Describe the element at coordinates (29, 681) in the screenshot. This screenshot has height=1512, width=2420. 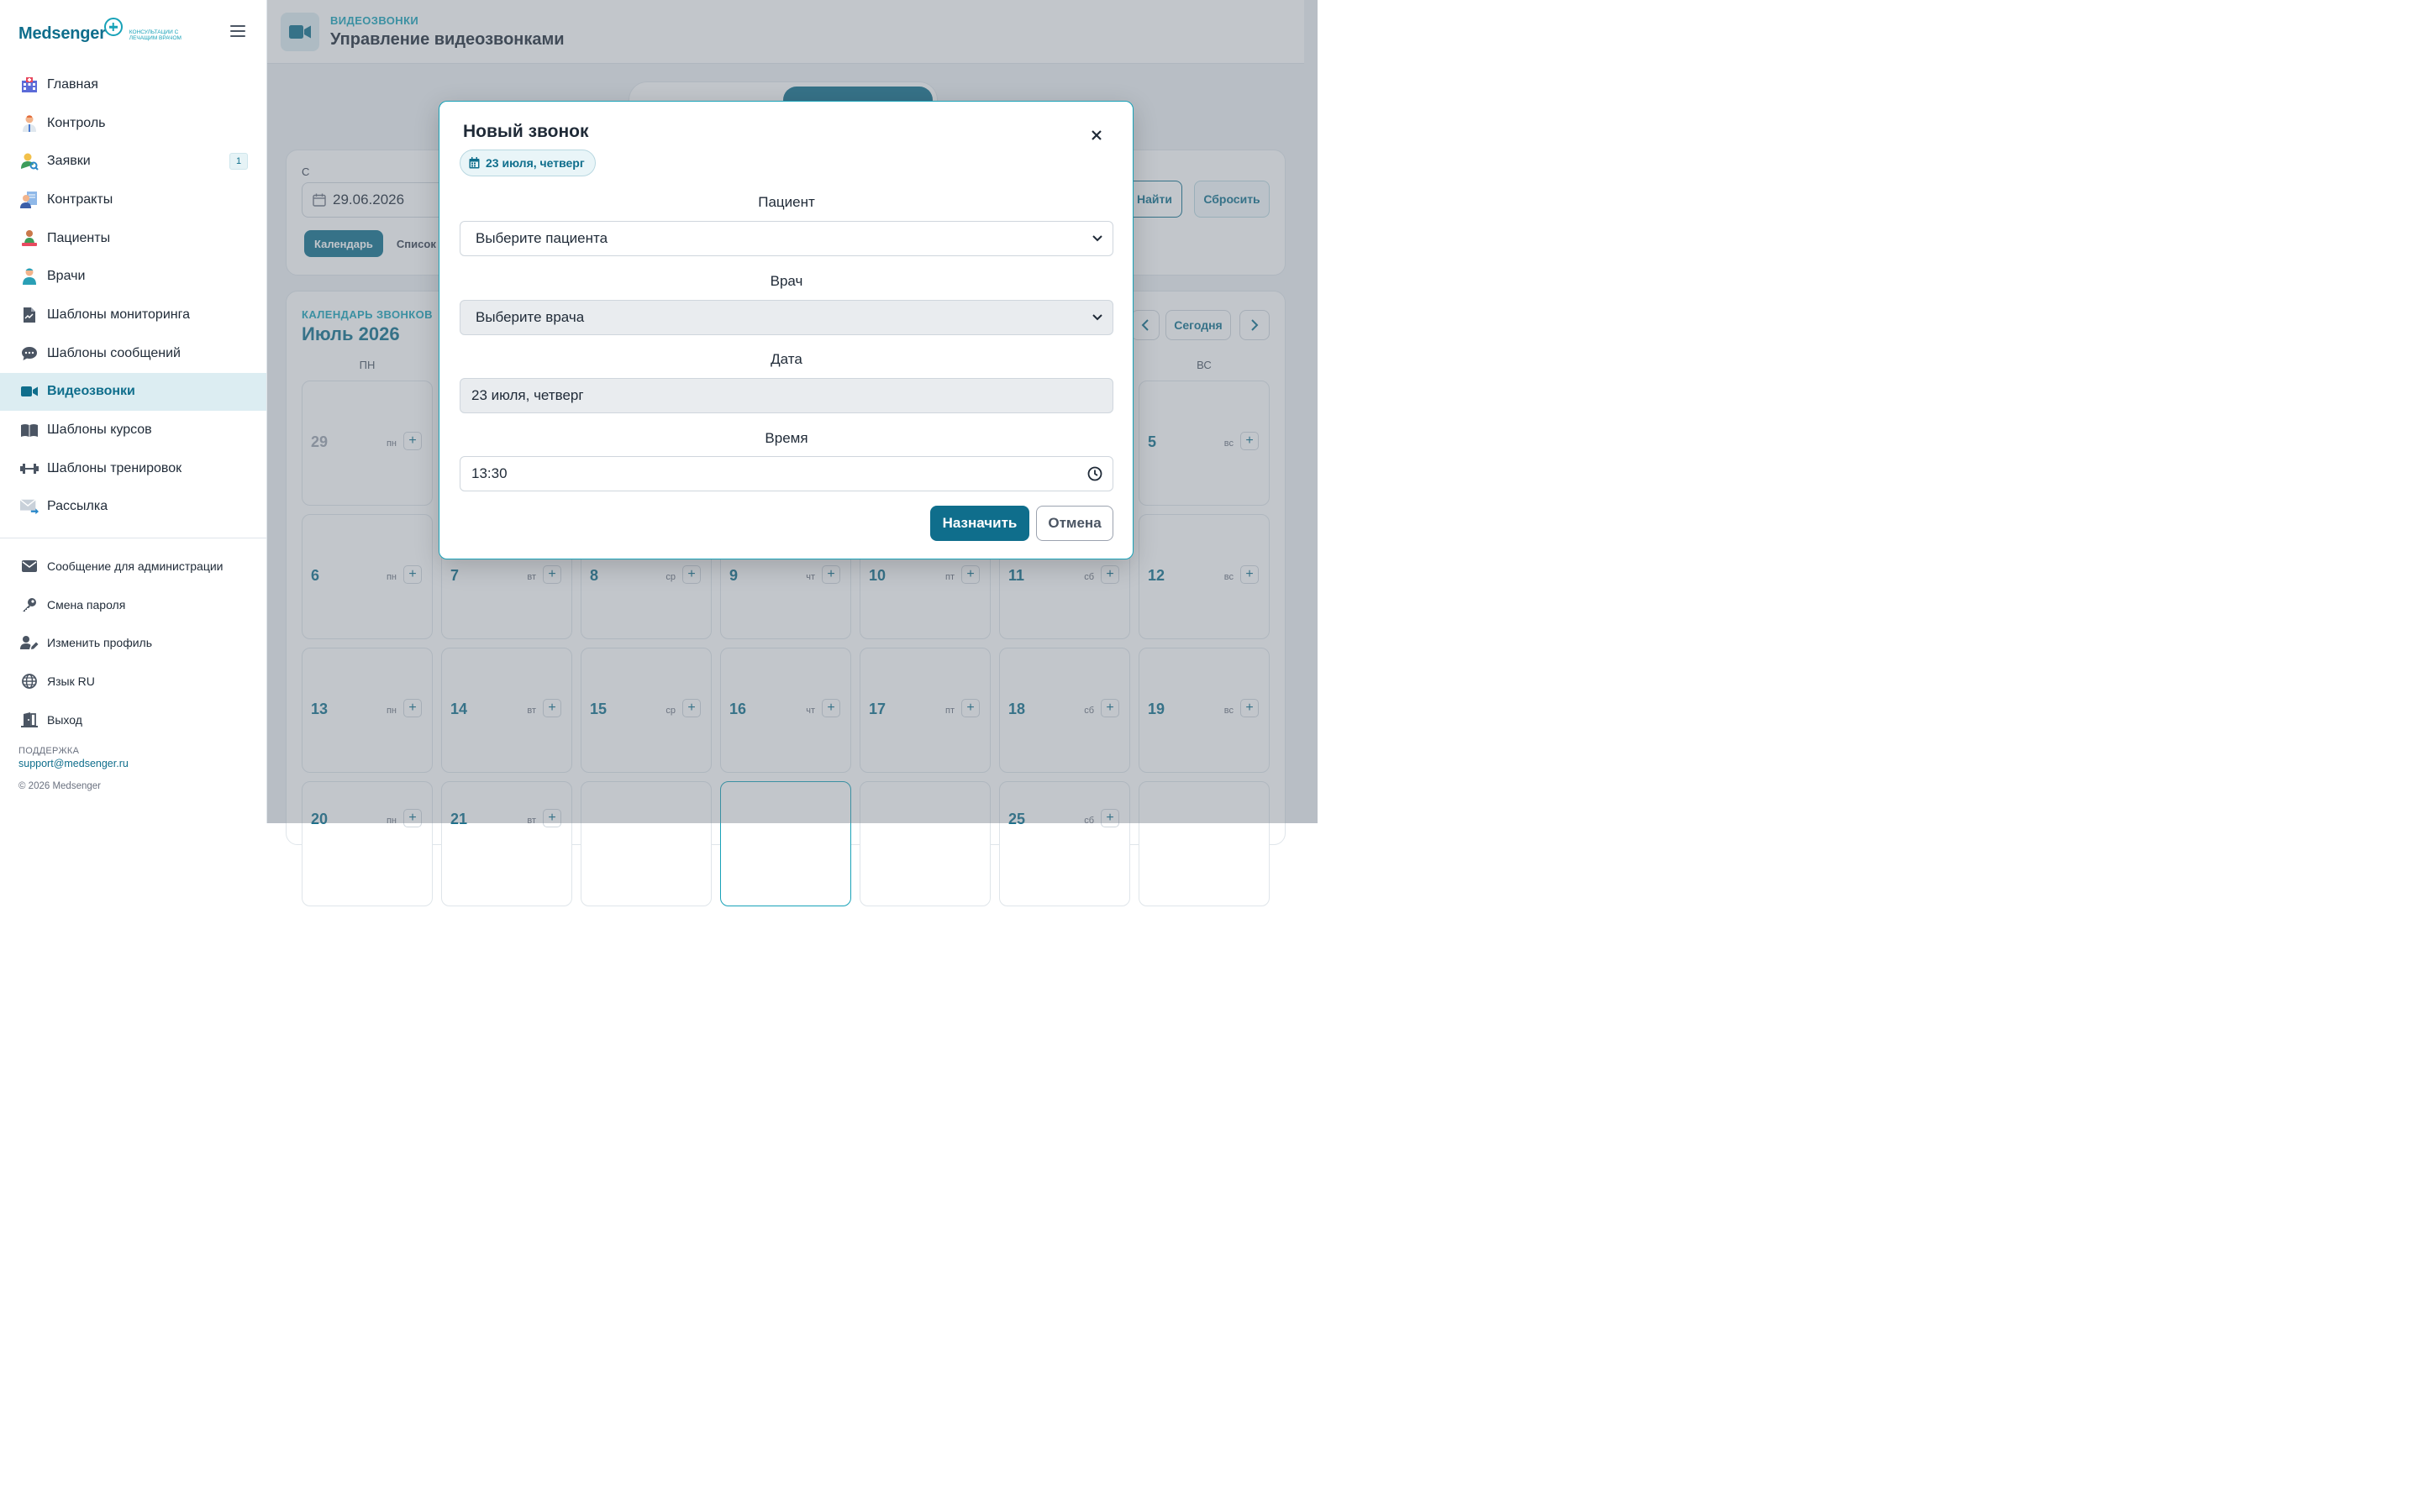
I see `globe-icon` at that location.